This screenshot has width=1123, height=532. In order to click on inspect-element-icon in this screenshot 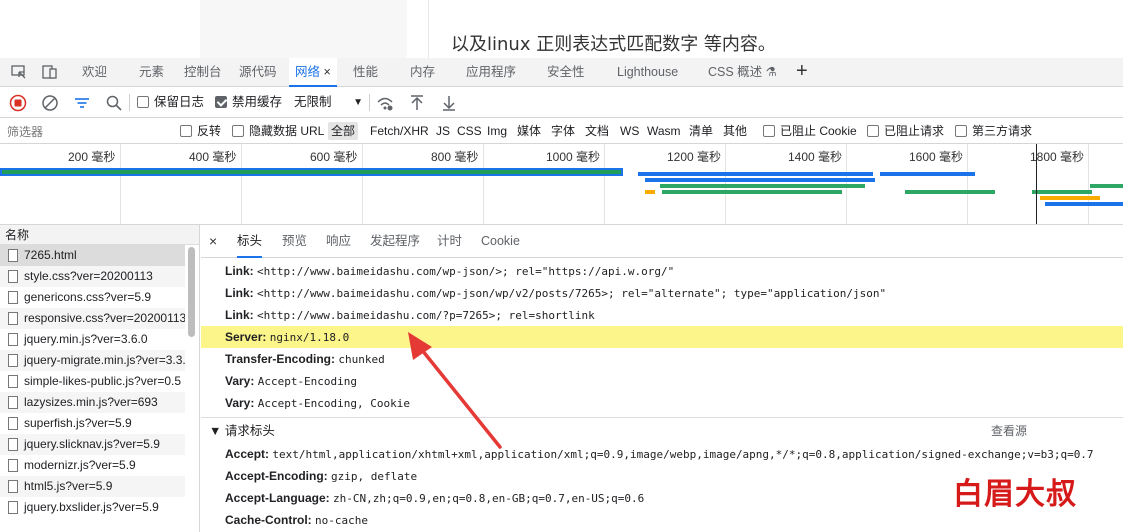, I will do `click(19, 72)`.